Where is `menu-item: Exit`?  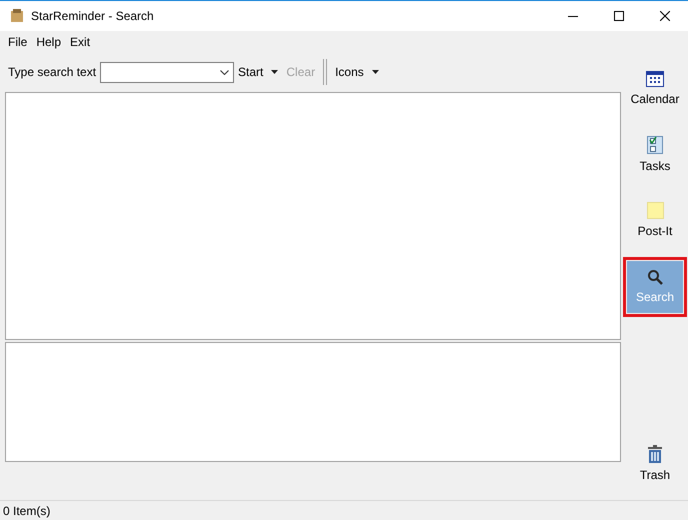 menu-item: Exit is located at coordinates (80, 42).